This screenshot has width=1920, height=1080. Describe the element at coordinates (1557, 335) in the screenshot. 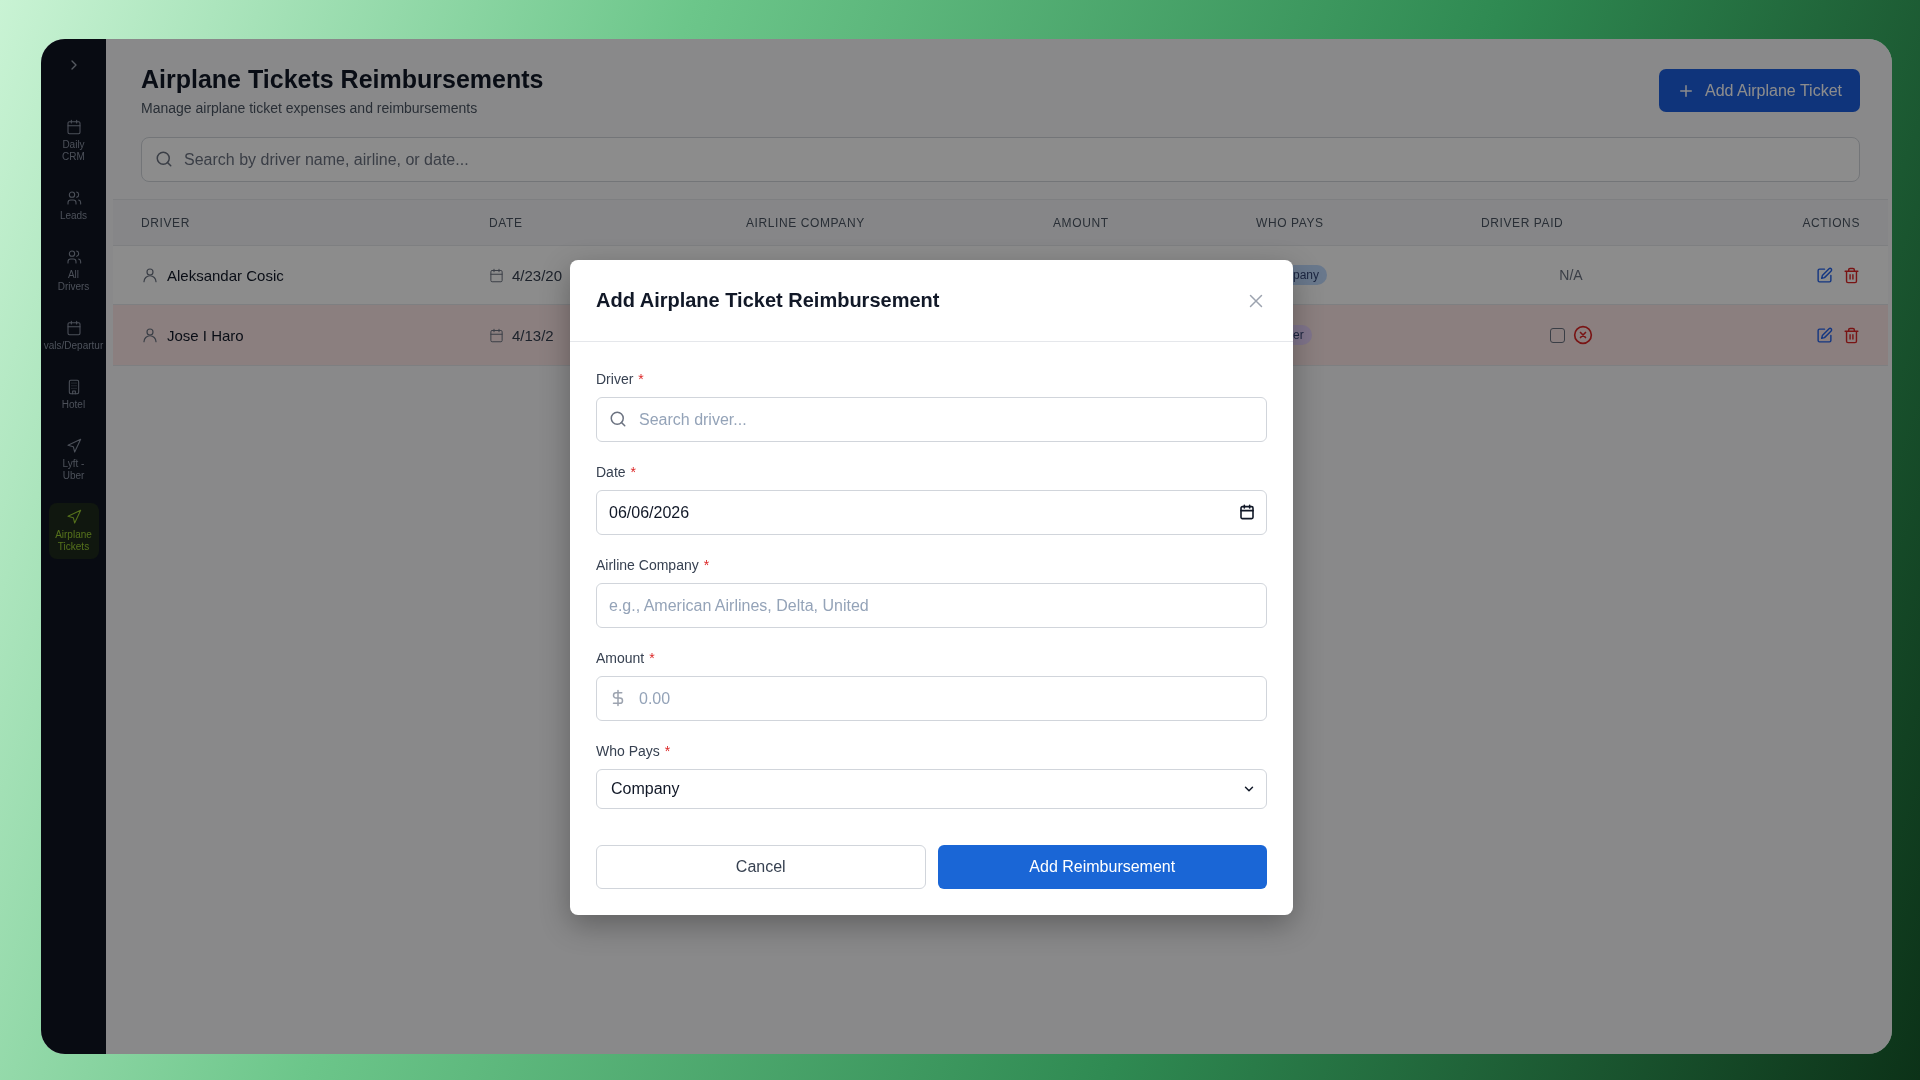

I see `paid-checkbox` at that location.